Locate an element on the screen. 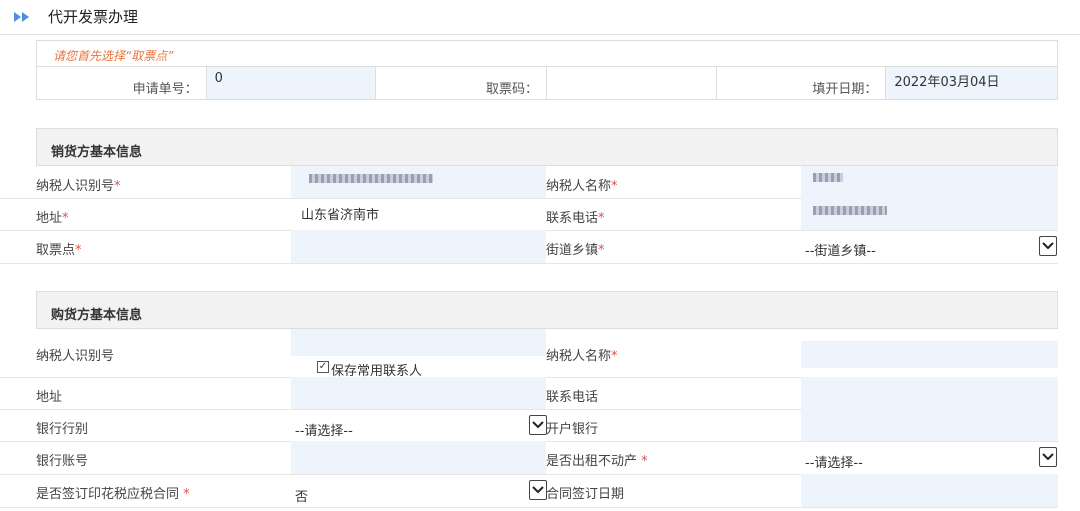  apply-no-label: 申请单号： is located at coordinates (122, 83).